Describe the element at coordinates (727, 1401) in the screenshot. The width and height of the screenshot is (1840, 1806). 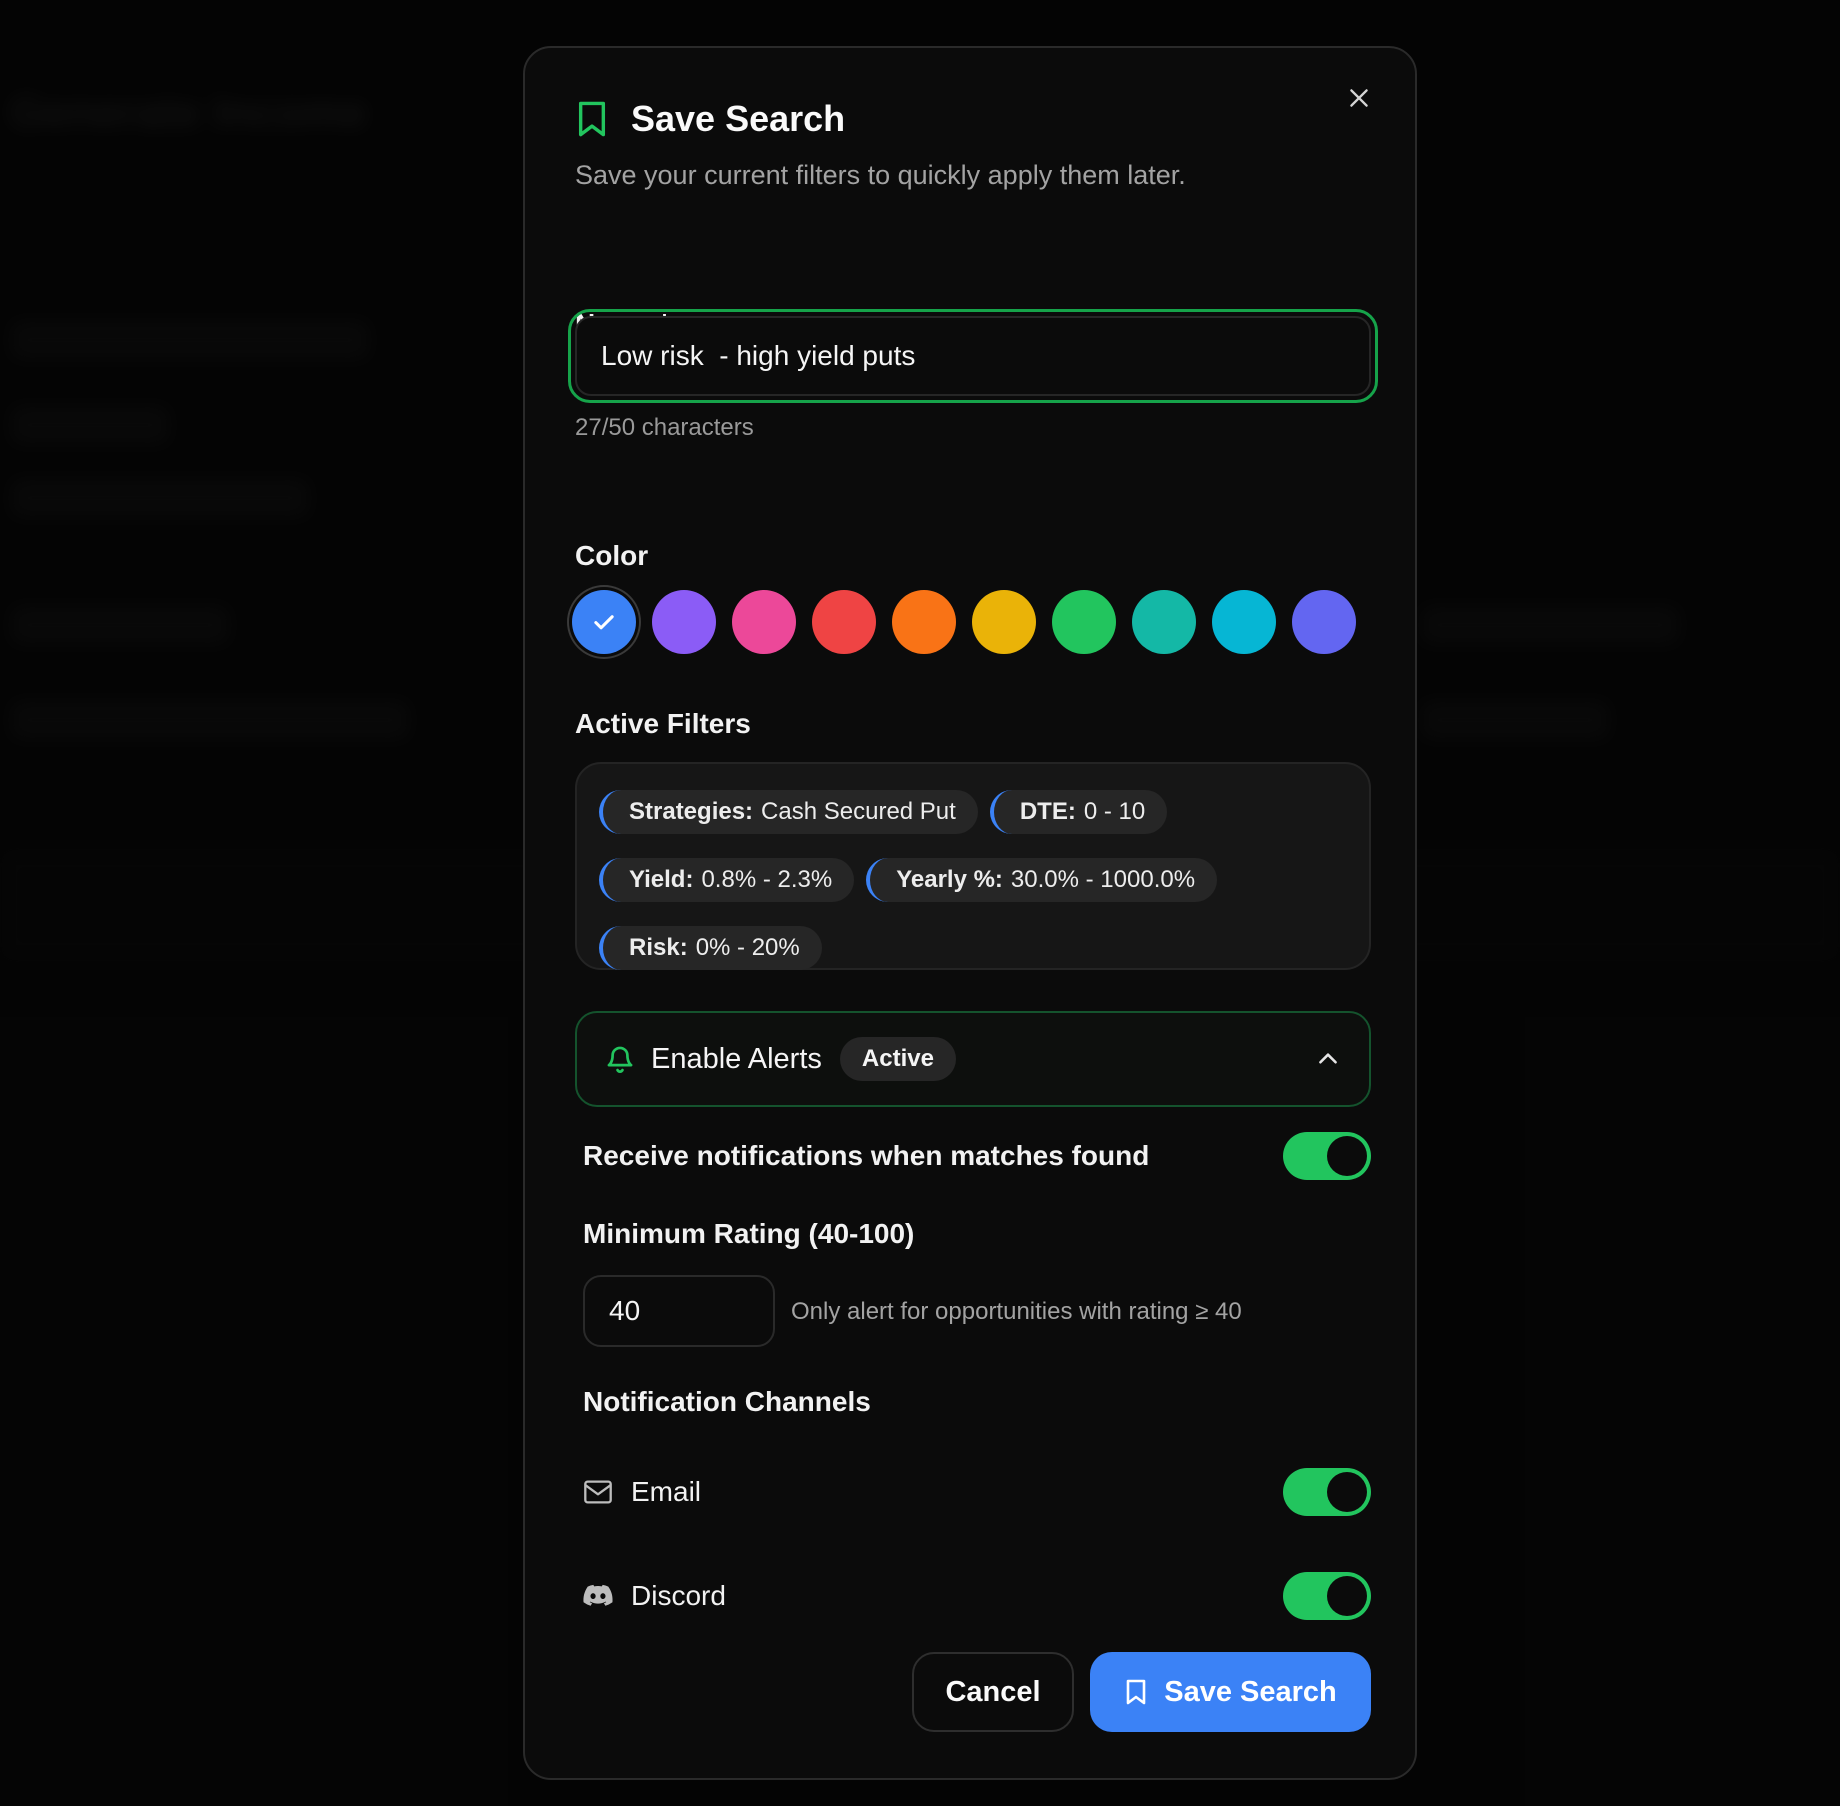
I see `notification-channels-label: Notification Channels` at that location.